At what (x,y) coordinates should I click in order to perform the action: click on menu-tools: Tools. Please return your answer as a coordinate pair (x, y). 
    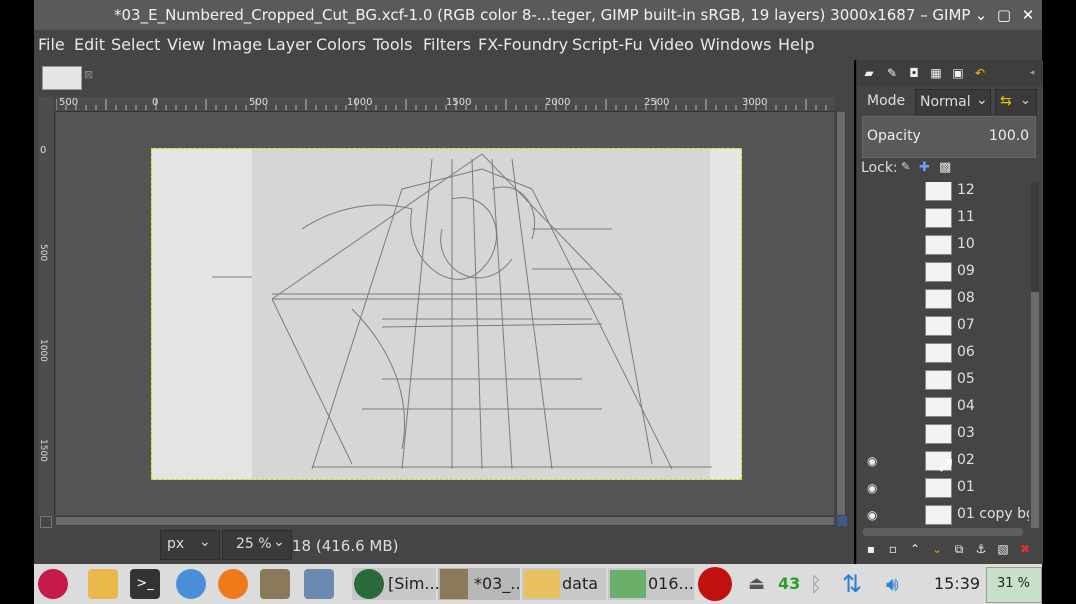
    Looking at the image, I should click on (392, 44).